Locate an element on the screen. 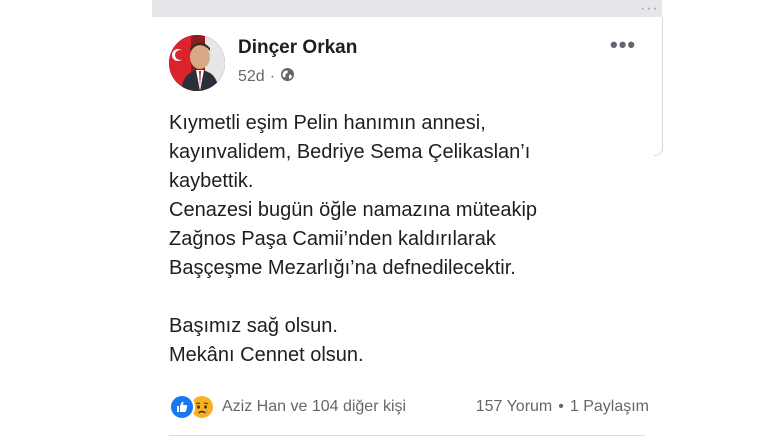  shares-link: 1 Paylaşım is located at coordinates (609, 407).